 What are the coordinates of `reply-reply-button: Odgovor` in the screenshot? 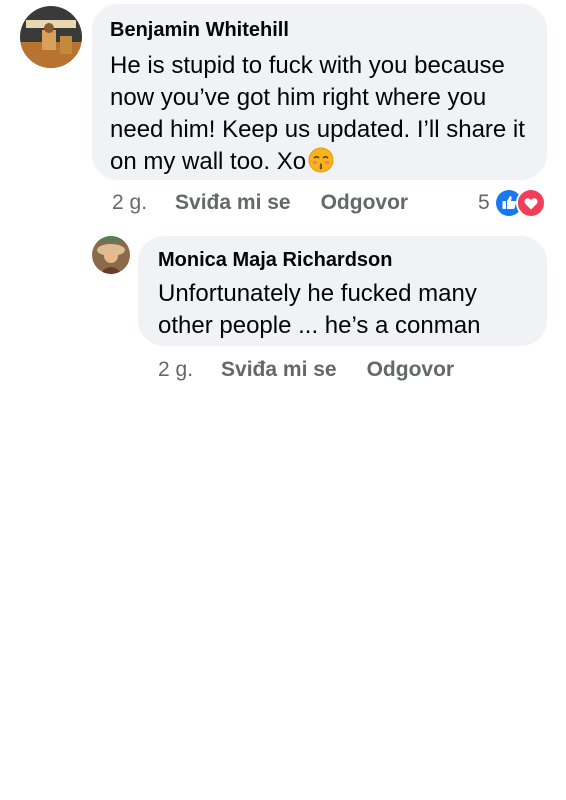 It's located at (411, 370).